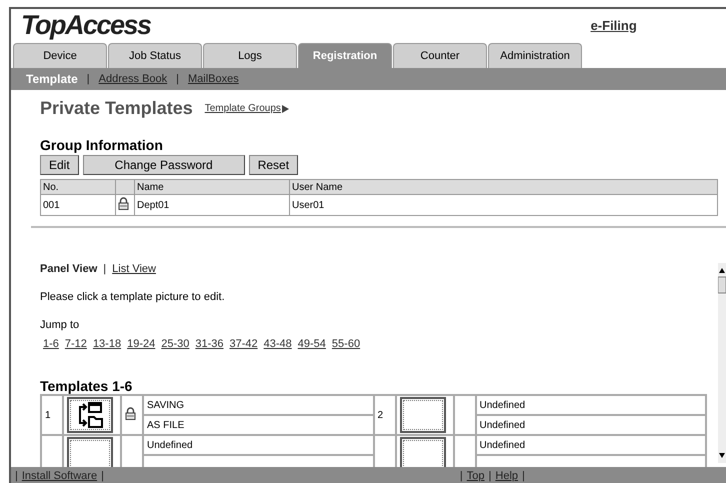 The width and height of the screenshot is (726, 483). What do you see at coordinates (535, 55) in the screenshot?
I see `nav-tab: Administration` at bounding box center [535, 55].